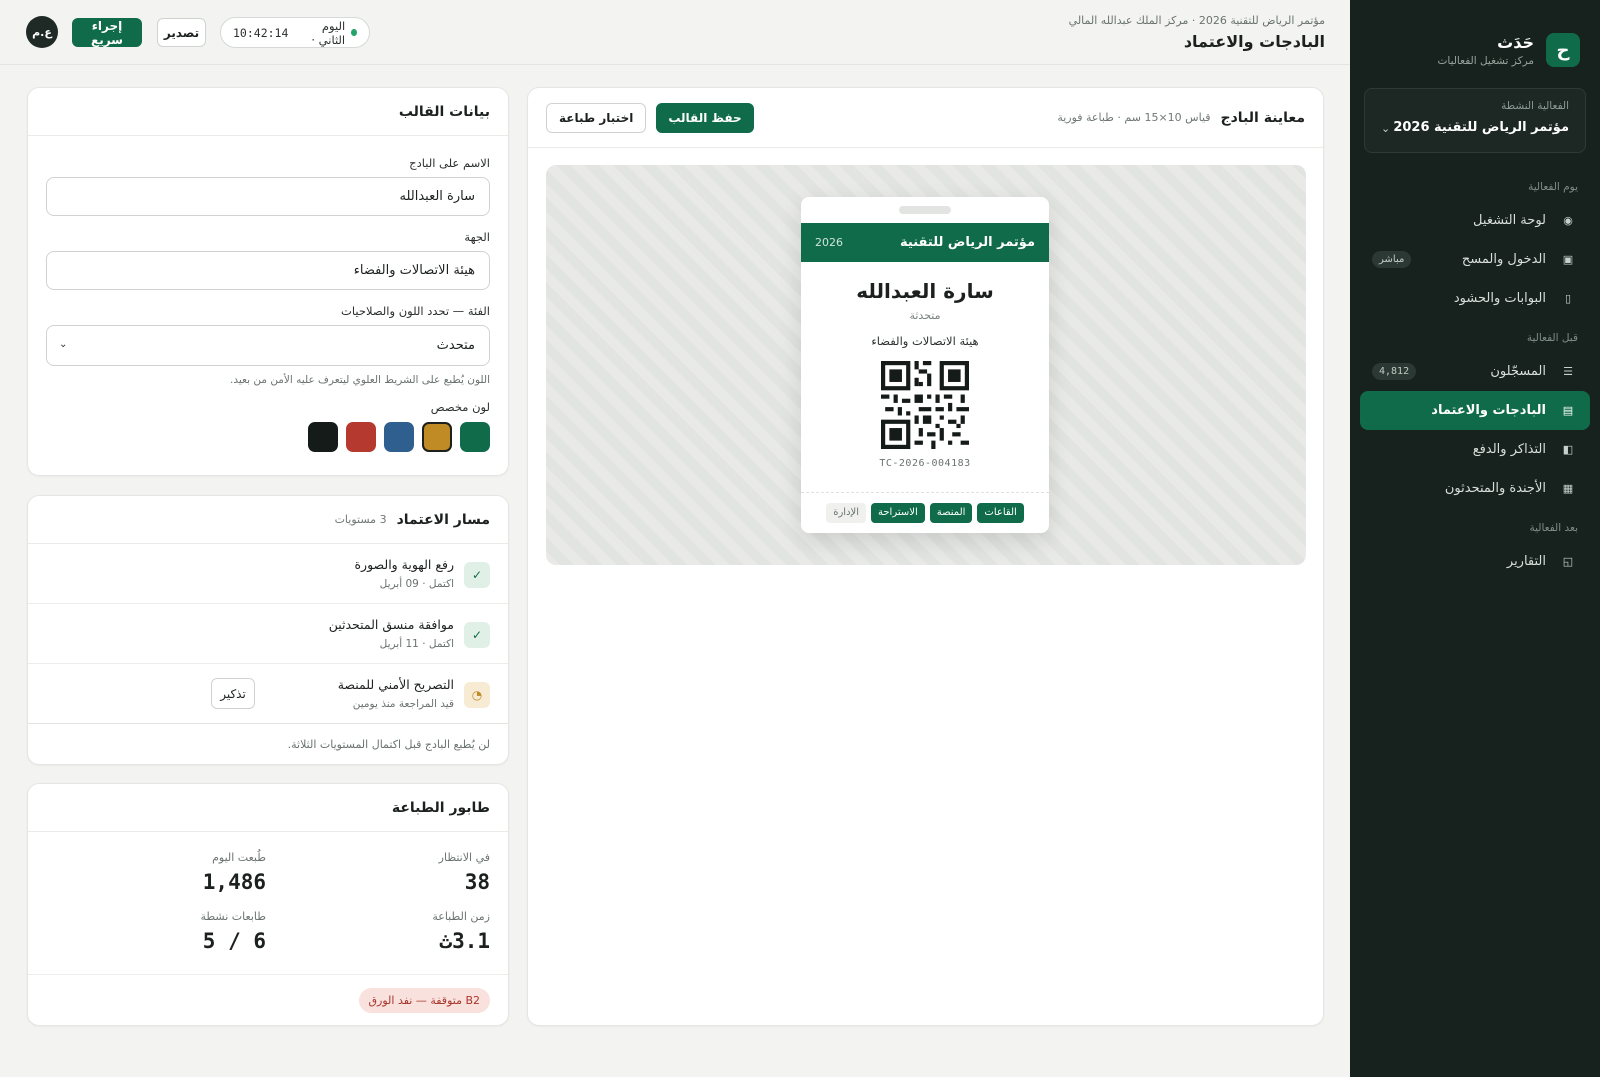 The width and height of the screenshot is (1600, 1077). I want to click on card-title: معاينة البادج, so click(1262, 117).